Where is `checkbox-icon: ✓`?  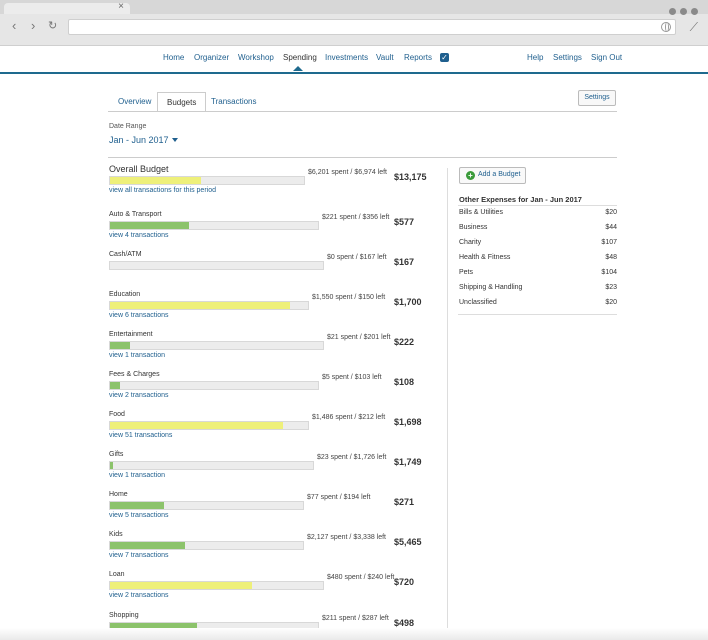 checkbox-icon: ✓ is located at coordinates (444, 57).